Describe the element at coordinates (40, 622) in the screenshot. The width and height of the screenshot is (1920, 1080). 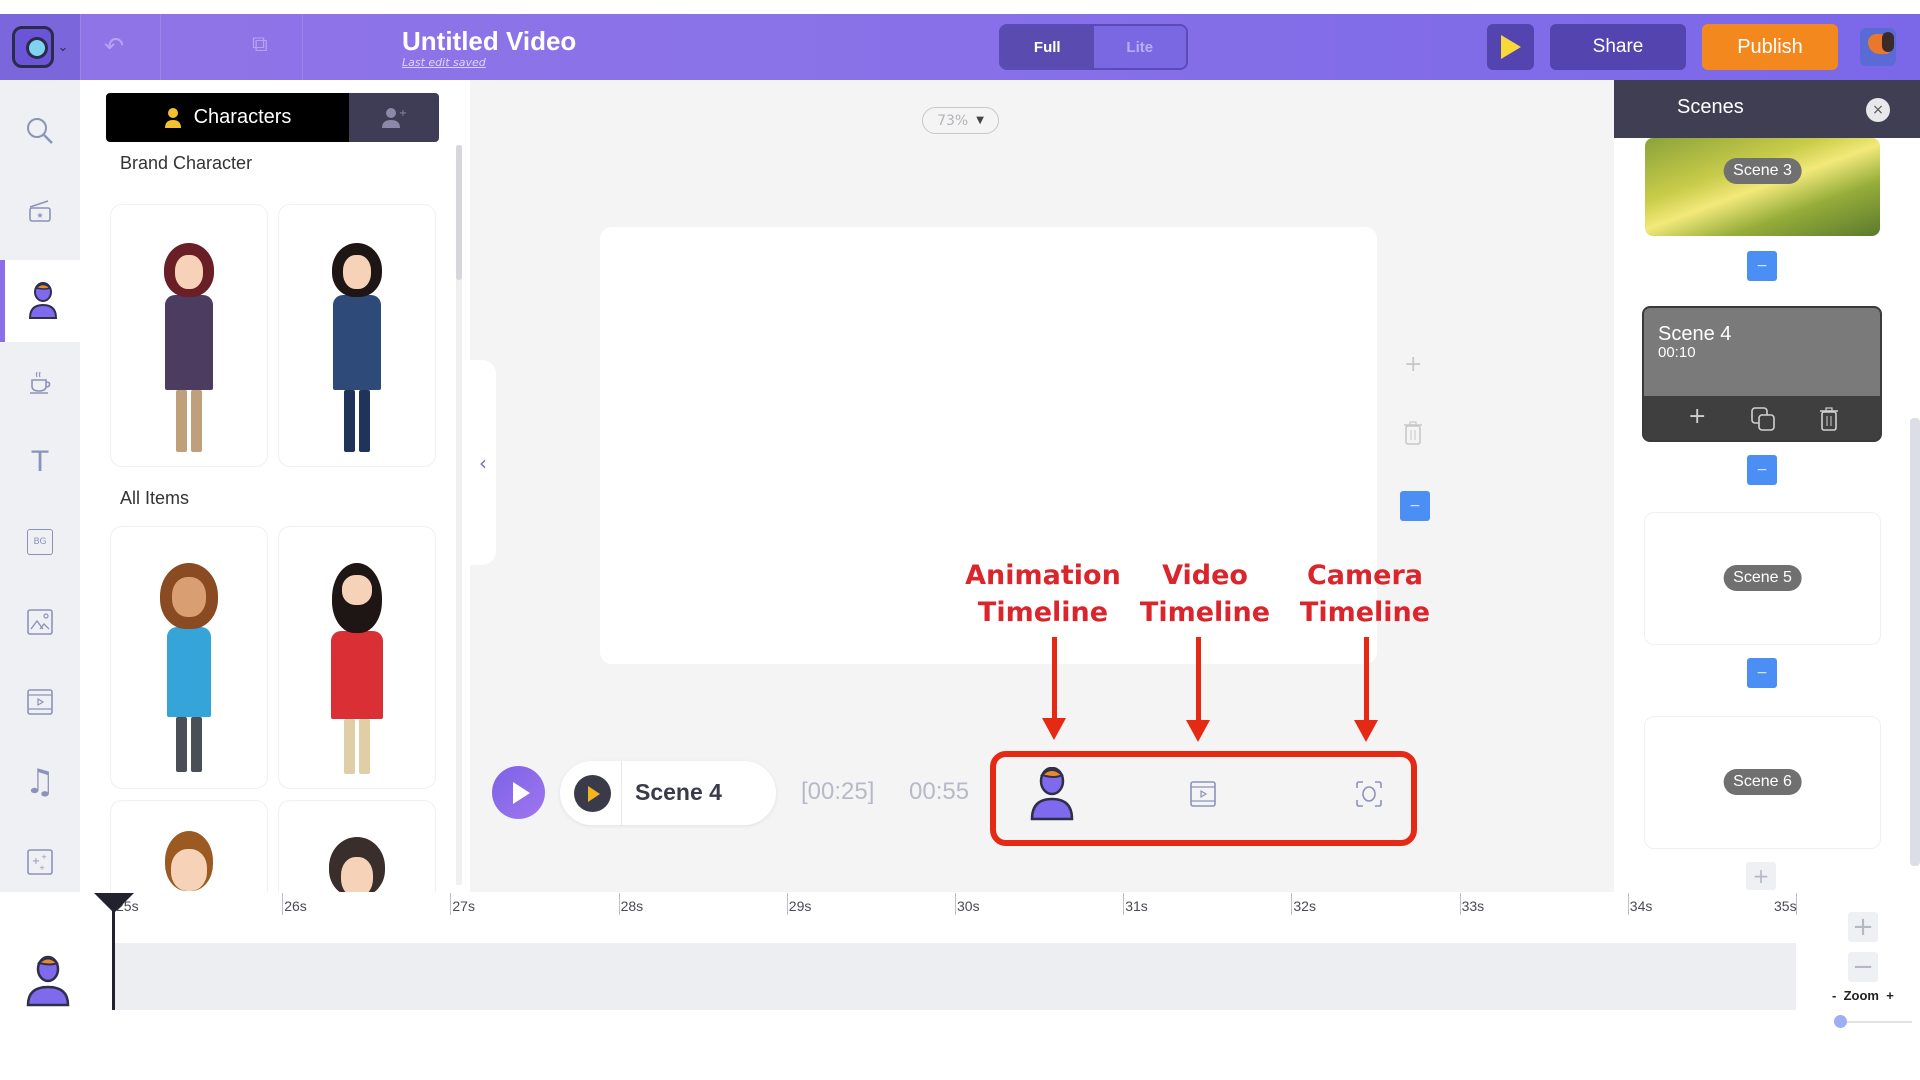
I see `sidebar-item-images` at that location.